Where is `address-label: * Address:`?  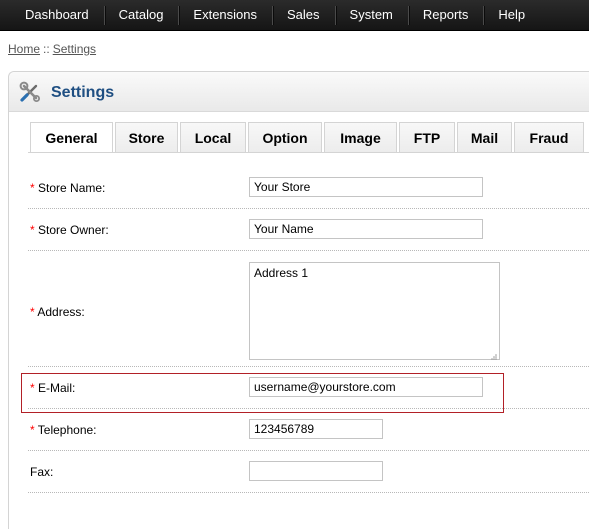
address-label: * Address: is located at coordinates (57, 312).